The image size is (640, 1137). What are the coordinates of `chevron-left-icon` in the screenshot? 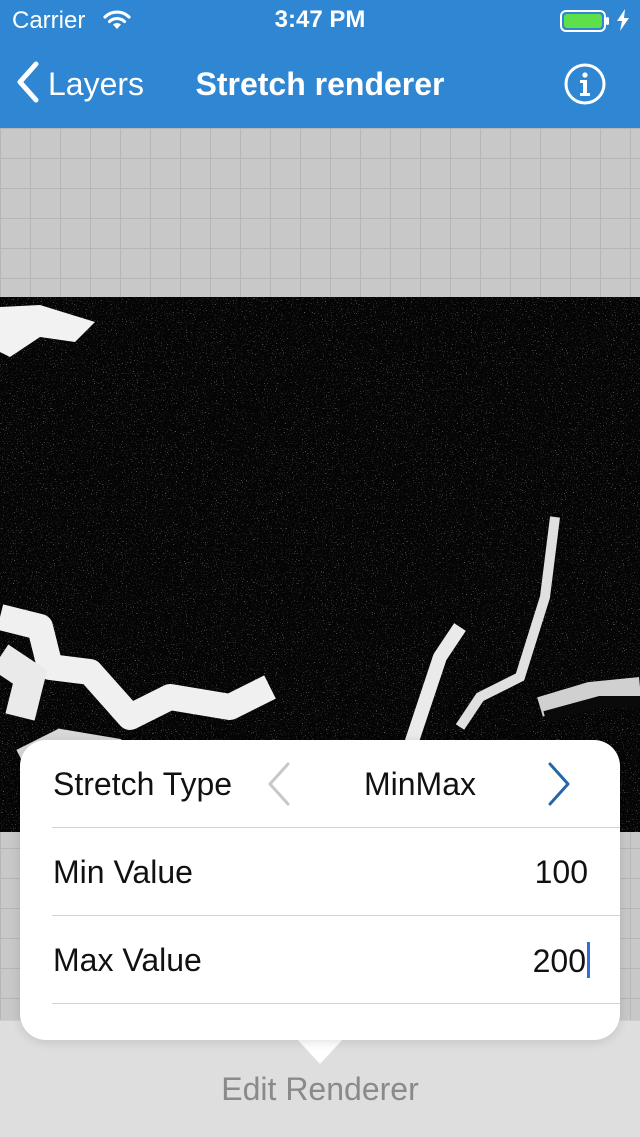 It's located at (279, 787).